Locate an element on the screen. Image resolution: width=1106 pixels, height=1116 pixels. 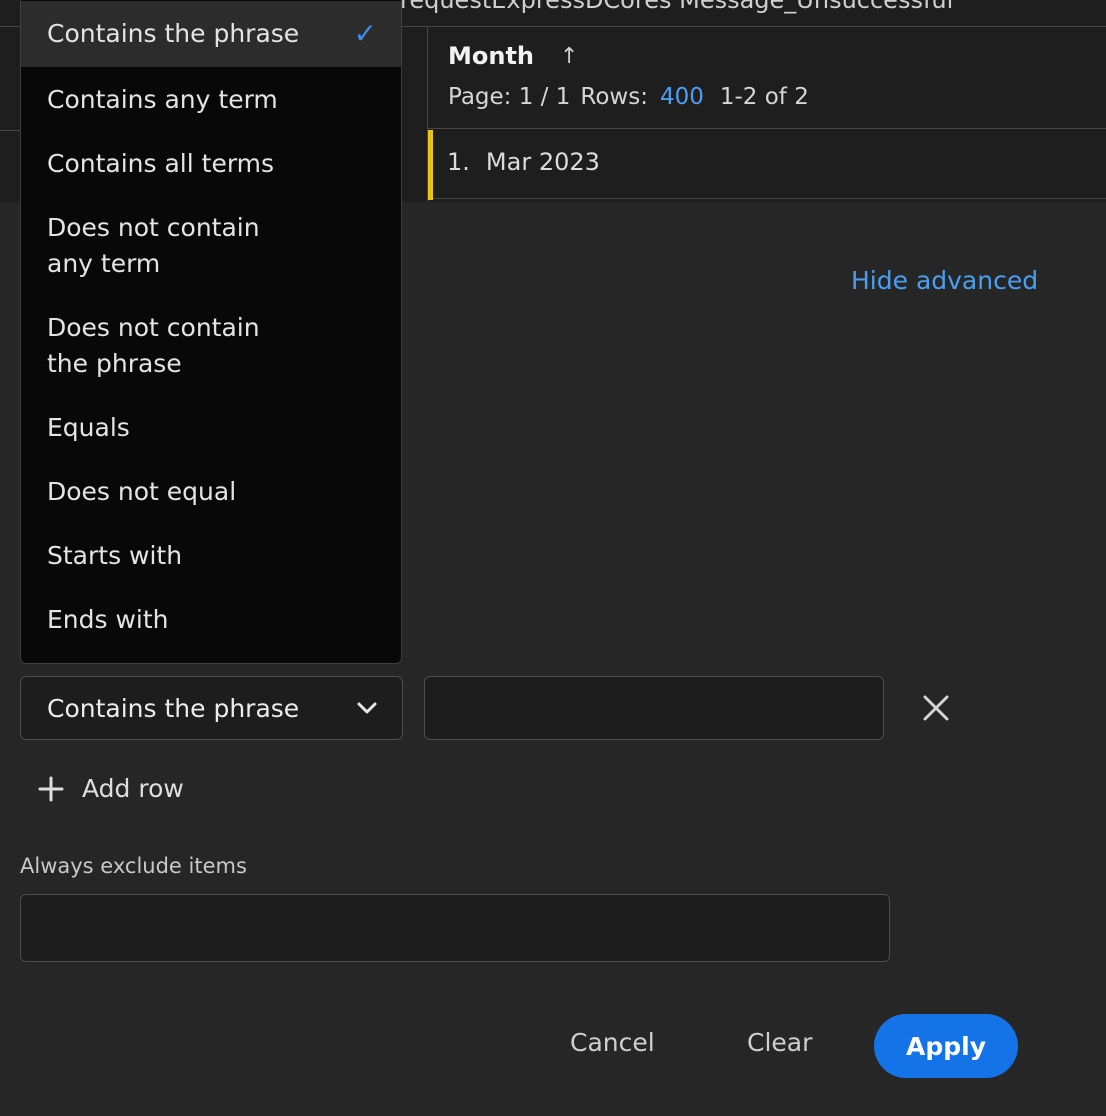
menu-item-label: Does not equal is located at coordinates (142, 491).